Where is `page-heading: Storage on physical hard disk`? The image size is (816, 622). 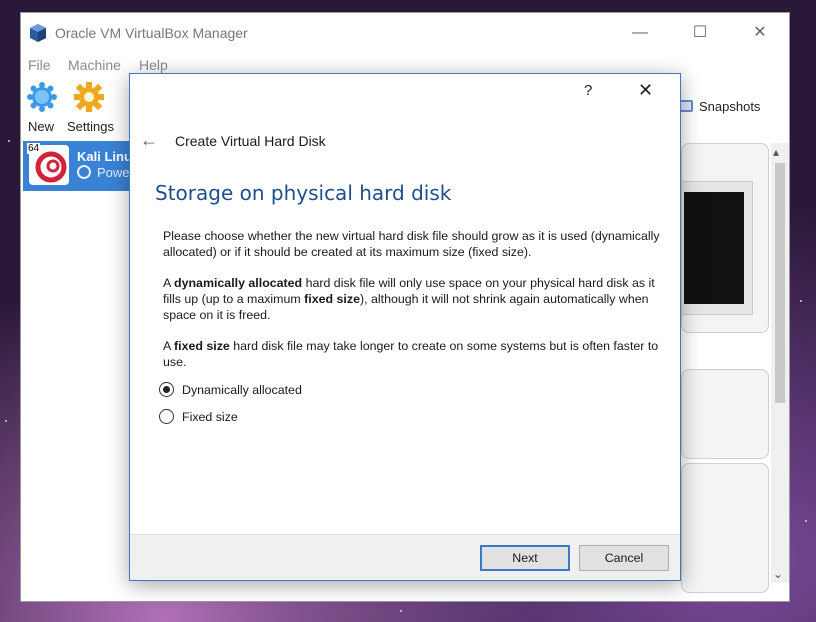 page-heading: Storage on physical hard disk is located at coordinates (303, 193).